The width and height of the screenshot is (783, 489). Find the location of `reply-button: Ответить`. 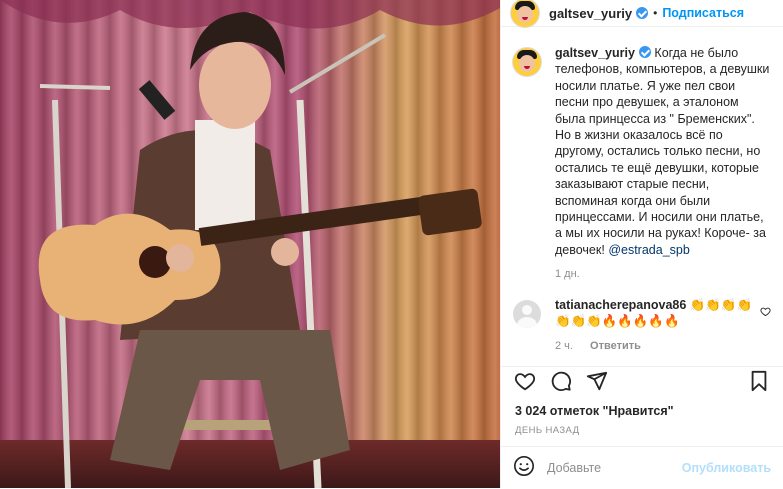

reply-button: Ответить is located at coordinates (615, 346).